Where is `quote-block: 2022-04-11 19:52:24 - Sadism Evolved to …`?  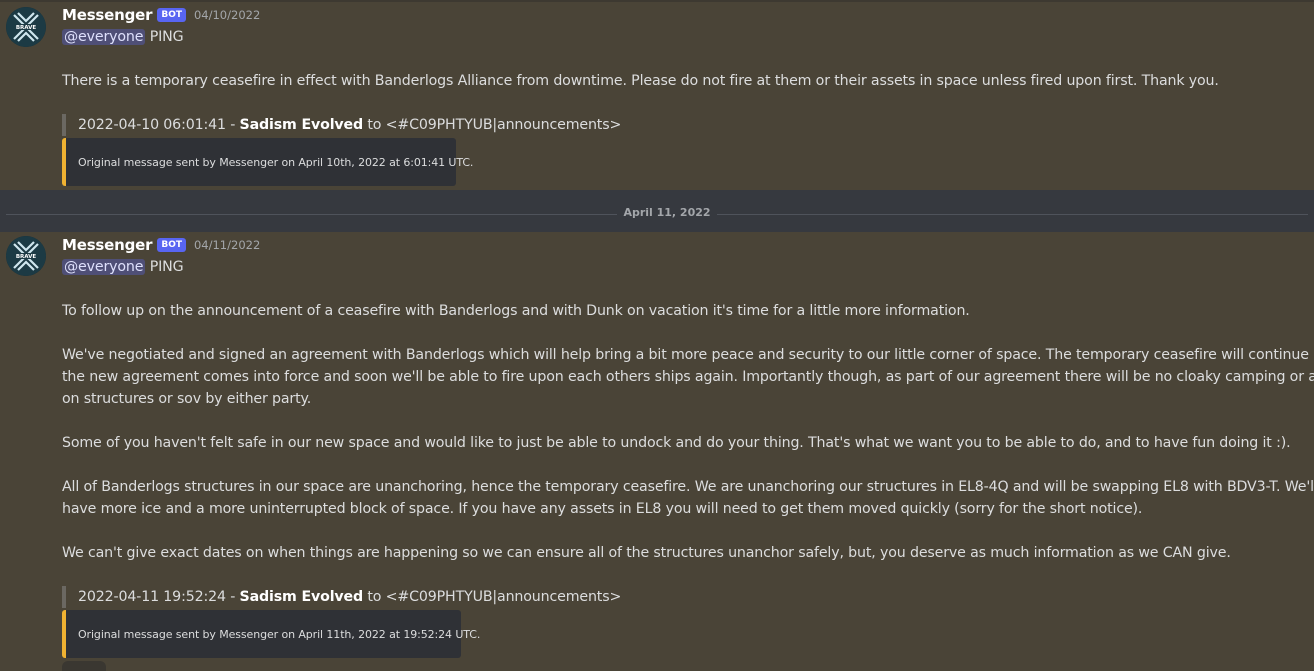 quote-block: 2022-04-11 19:52:24 - Sadism Evolved to … is located at coordinates (341, 597).